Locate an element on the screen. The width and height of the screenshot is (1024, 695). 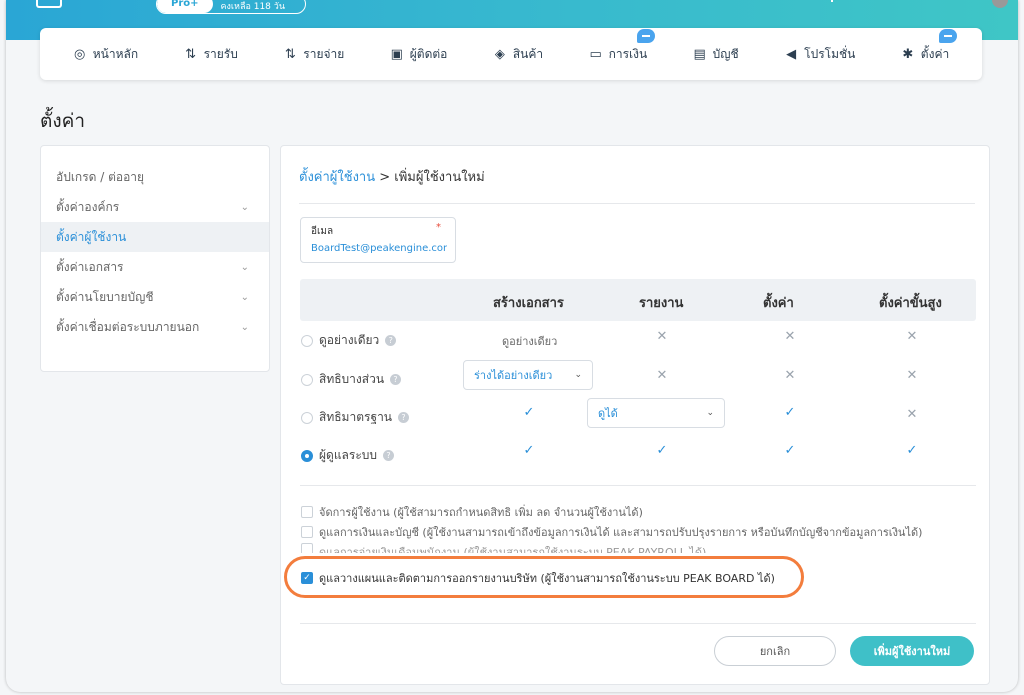
nav-label: หน้าหลัก is located at coordinates (115, 53).